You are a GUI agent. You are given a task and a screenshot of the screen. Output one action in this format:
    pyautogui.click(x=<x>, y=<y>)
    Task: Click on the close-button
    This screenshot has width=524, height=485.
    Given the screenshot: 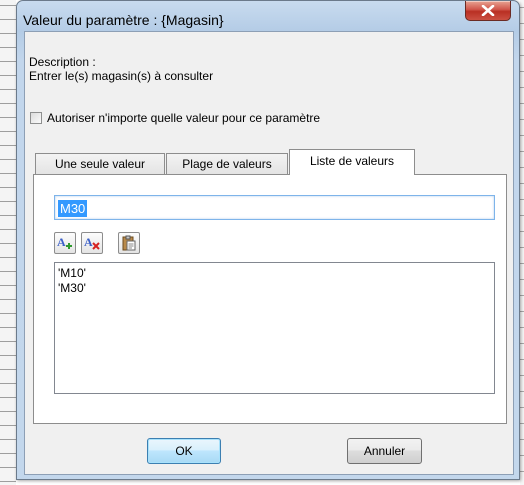 What is the action you would take?
    pyautogui.click(x=488, y=11)
    